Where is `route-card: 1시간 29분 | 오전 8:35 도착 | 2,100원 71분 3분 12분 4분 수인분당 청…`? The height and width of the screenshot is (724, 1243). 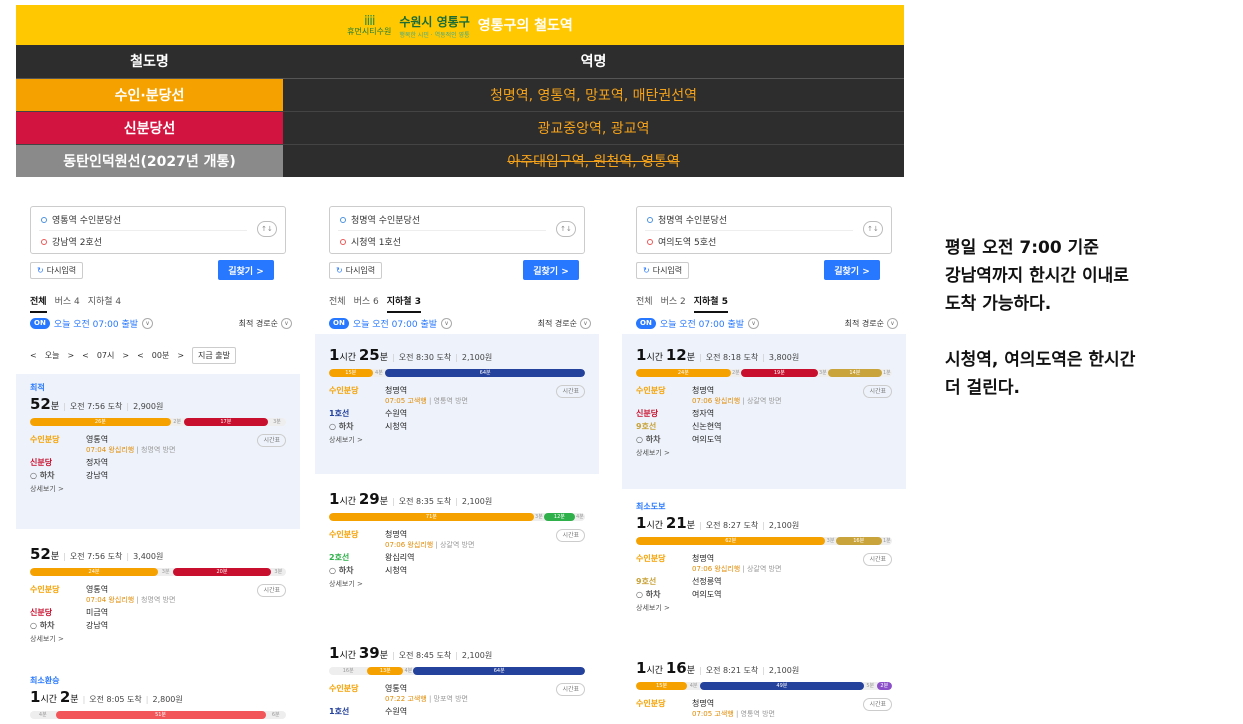
route-card: 1시간 29분 | 오전 8:35 도착 | 2,100원 71분 3분 12분 4분 수인분당 청… is located at coordinates (457, 553).